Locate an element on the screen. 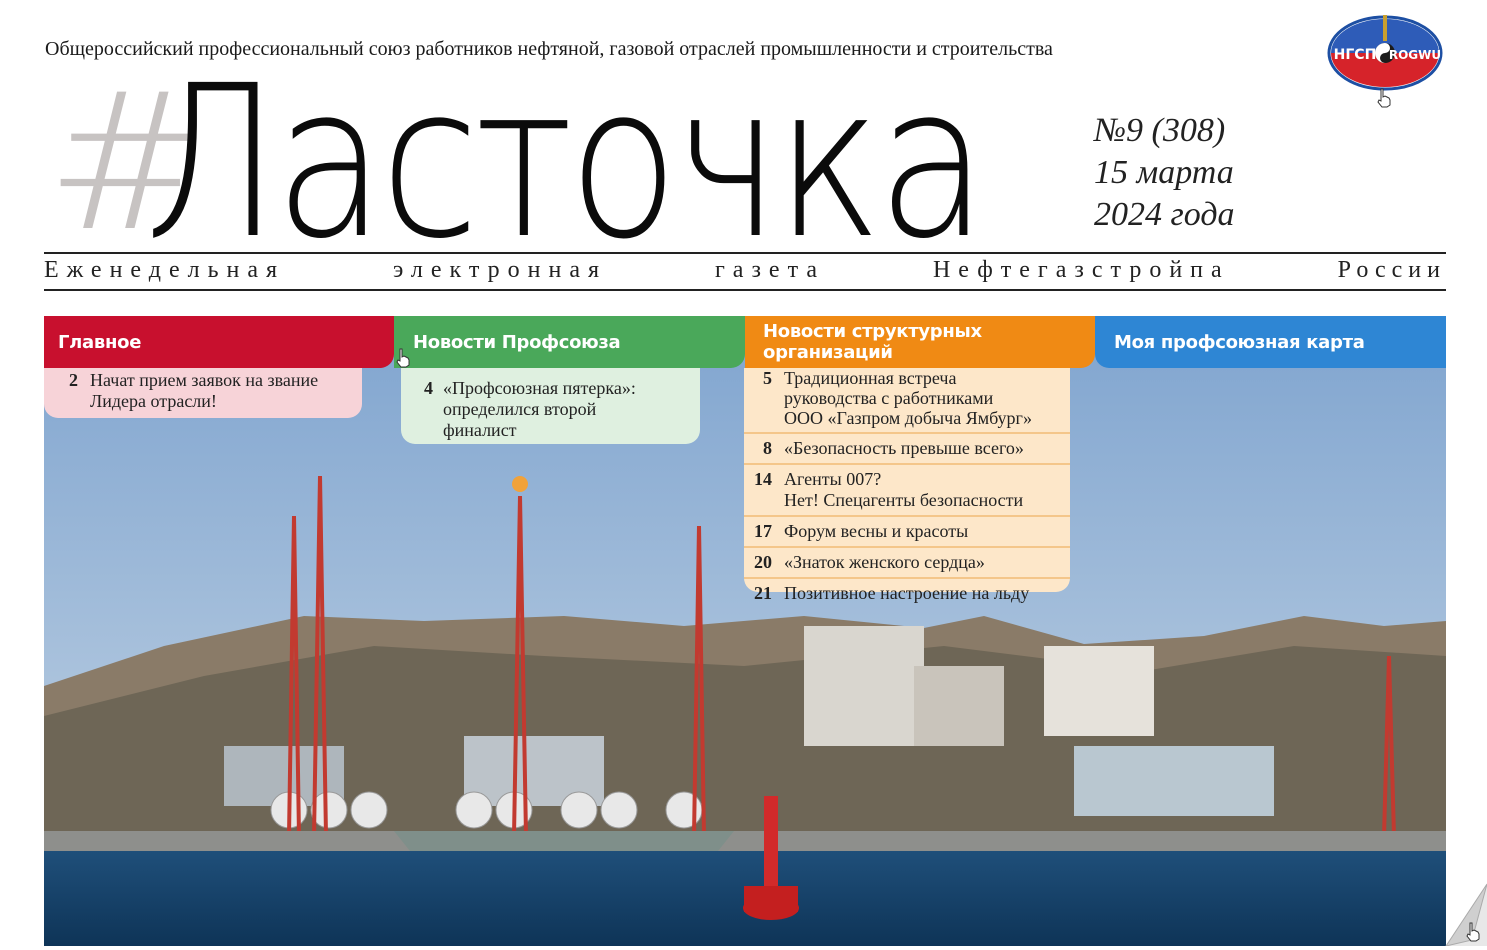 This screenshot has width=1487, height=950. article-title: ООО «Газпром добыча Ямбург» is located at coordinates (908, 418).